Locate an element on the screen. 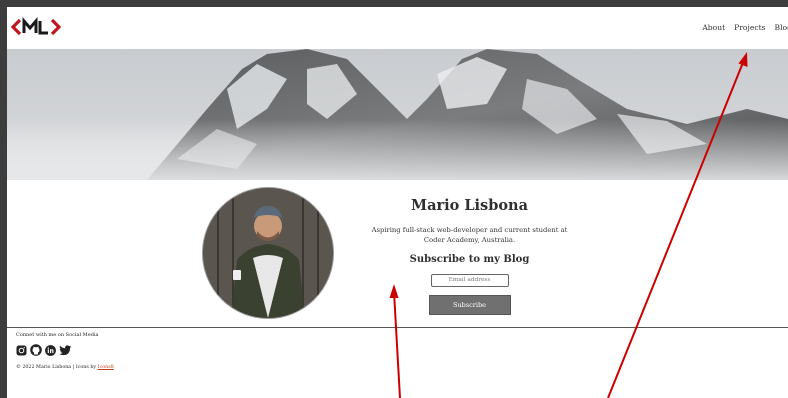 This screenshot has height=398, width=788. social-icons is located at coordinates (44, 350).